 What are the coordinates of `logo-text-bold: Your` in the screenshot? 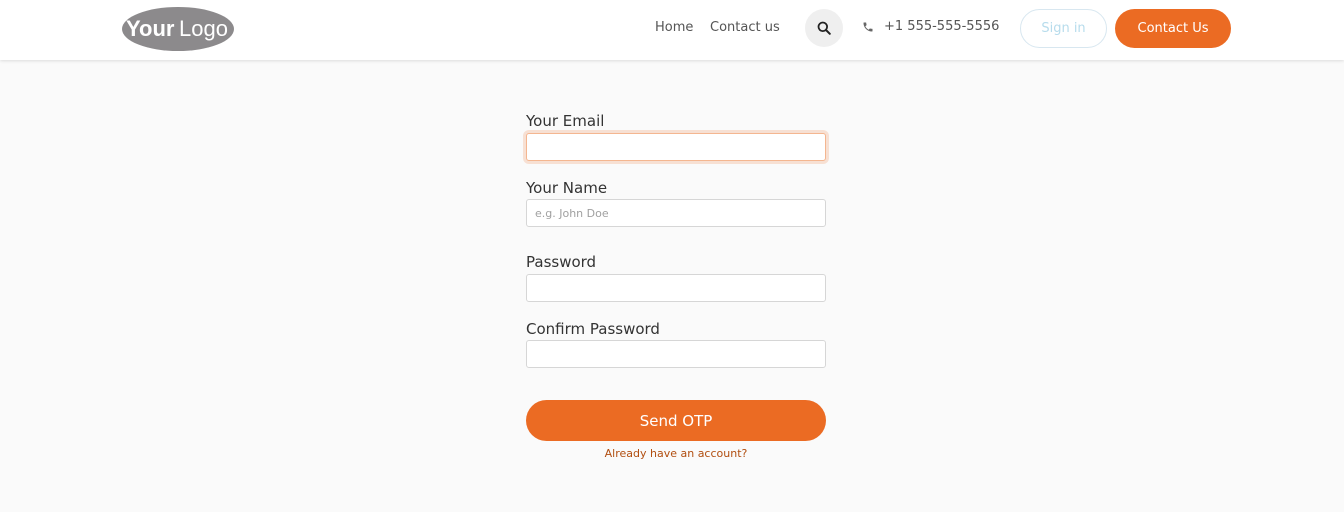 It's located at (150, 28).